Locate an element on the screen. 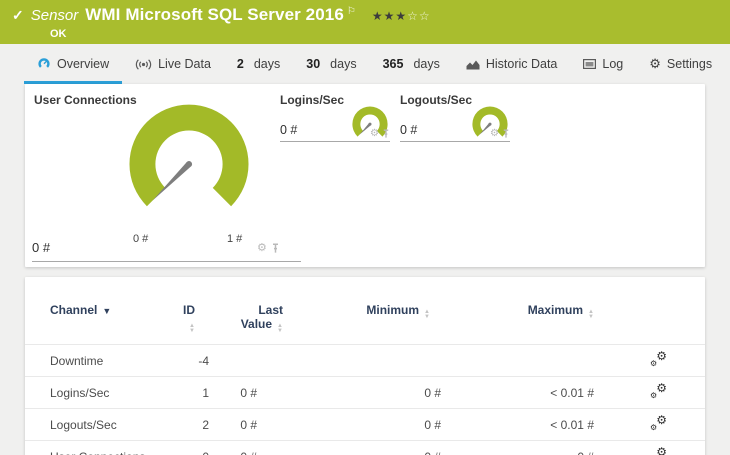 This screenshot has width=730, height=455. channel-last-value is located at coordinates (256, 360).